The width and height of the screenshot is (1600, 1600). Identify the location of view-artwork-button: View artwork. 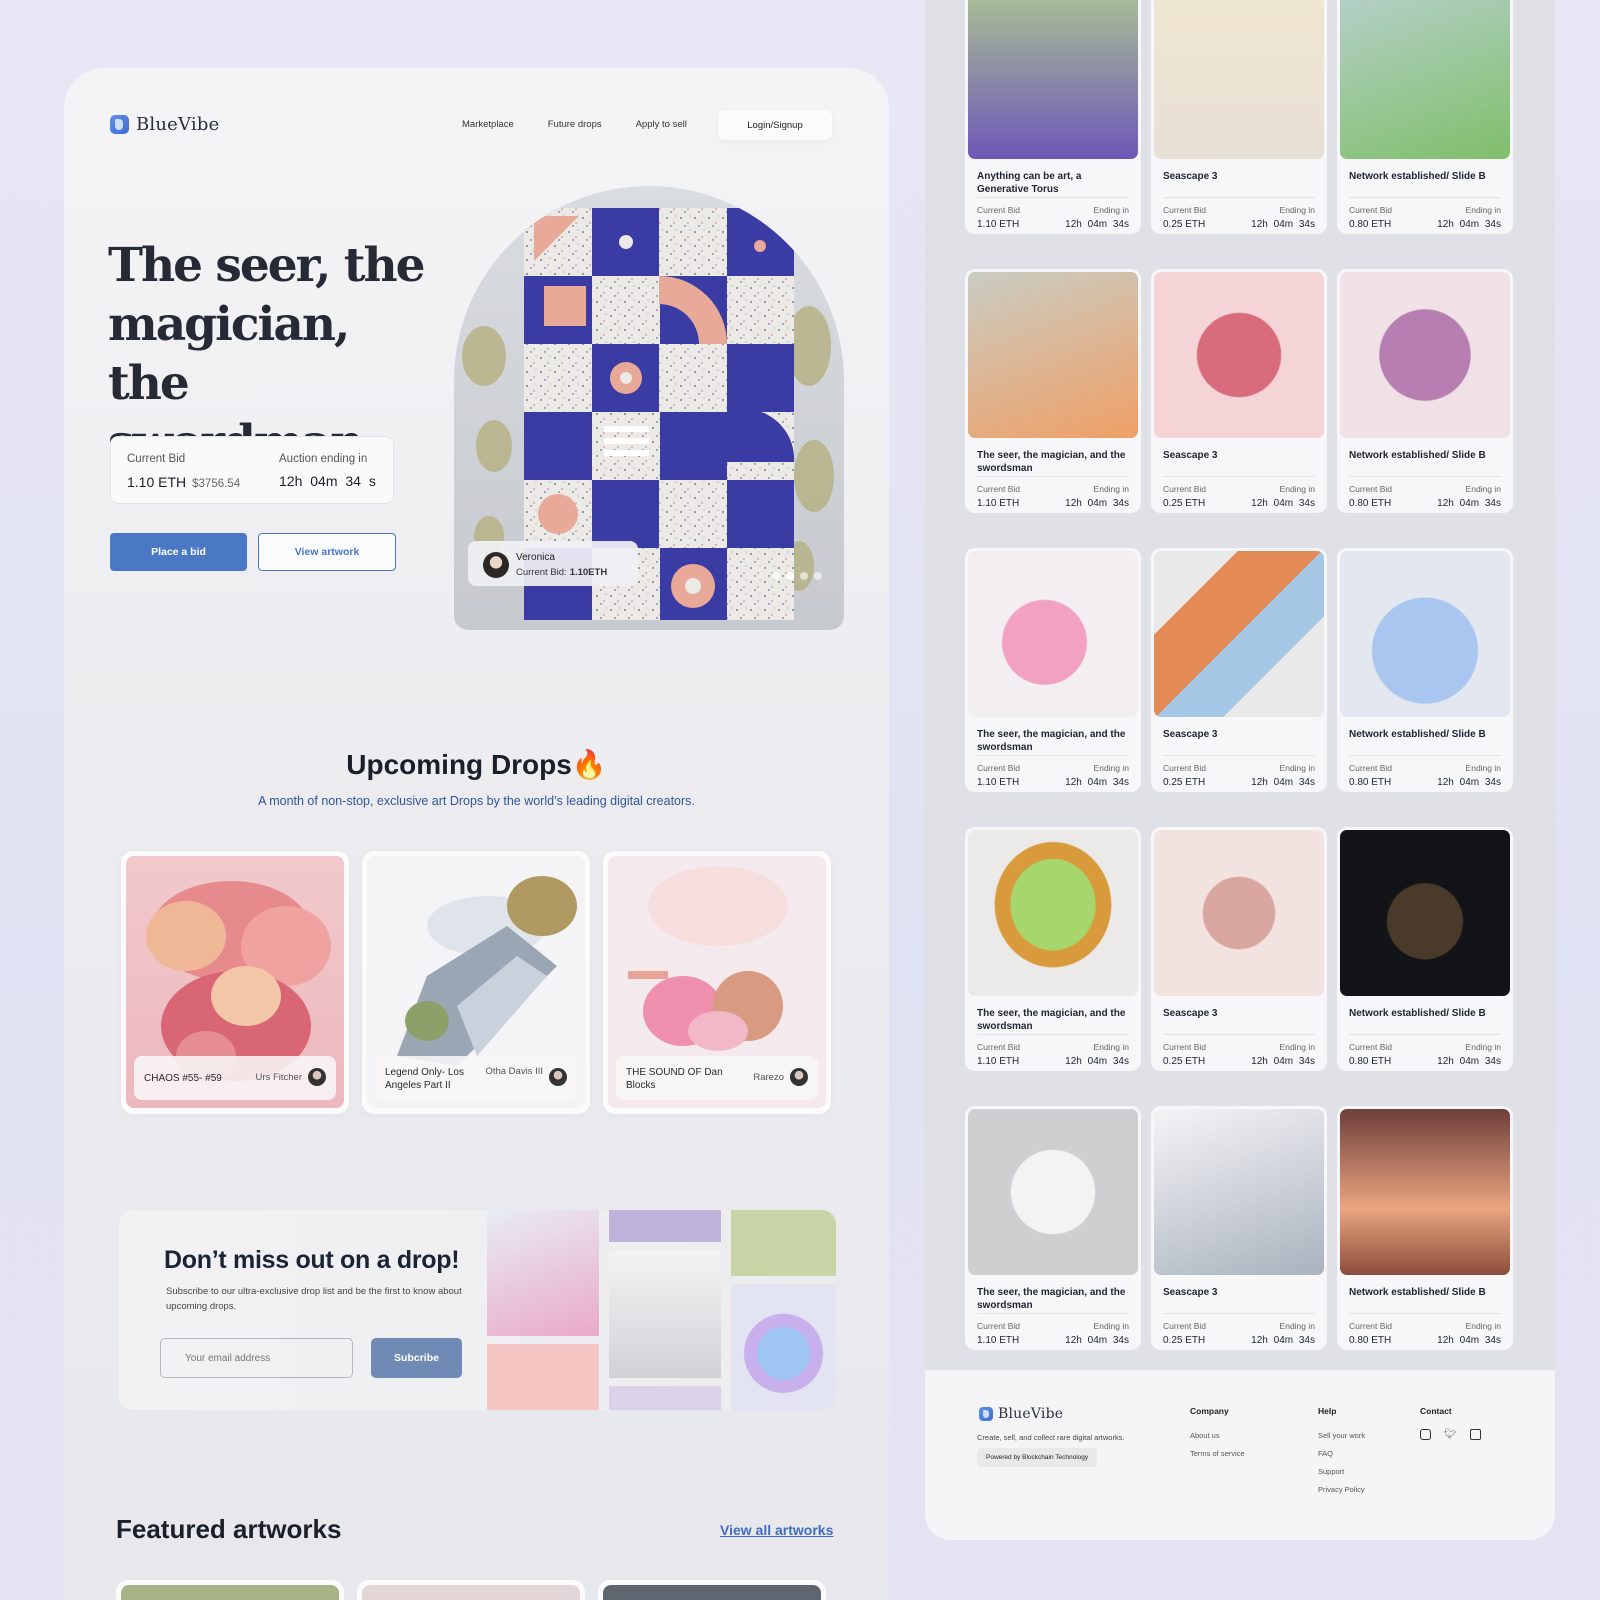
(327, 552).